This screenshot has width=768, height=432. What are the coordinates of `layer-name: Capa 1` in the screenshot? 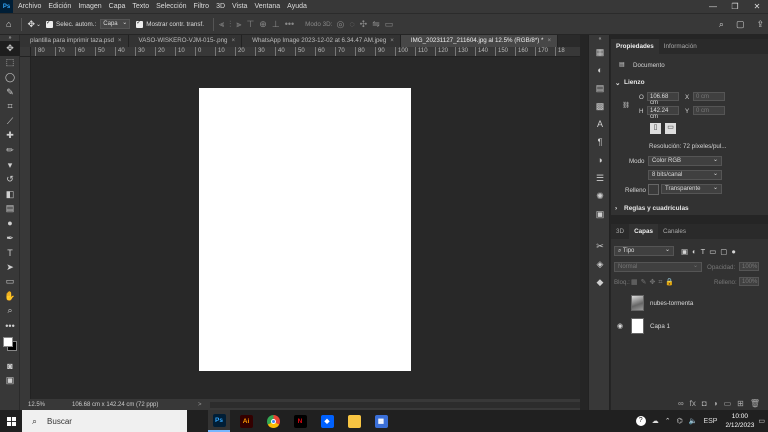 It's located at (660, 326).